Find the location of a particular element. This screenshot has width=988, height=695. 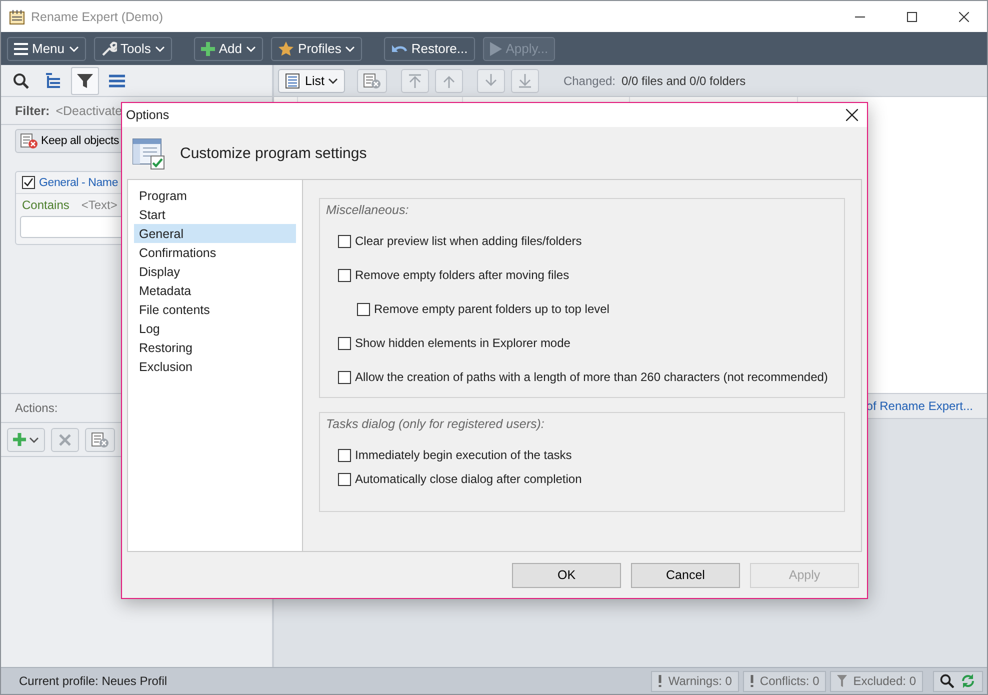

toolbar-button: Profiles is located at coordinates (316, 48).